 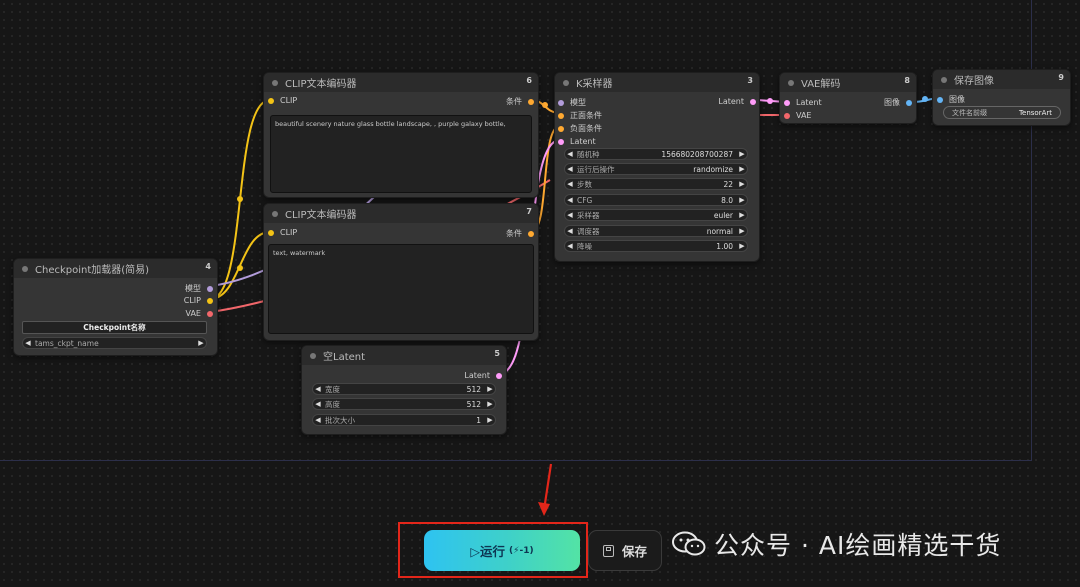 I want to click on run-button: ▷运行 (⚡-1), so click(x=502, y=550).